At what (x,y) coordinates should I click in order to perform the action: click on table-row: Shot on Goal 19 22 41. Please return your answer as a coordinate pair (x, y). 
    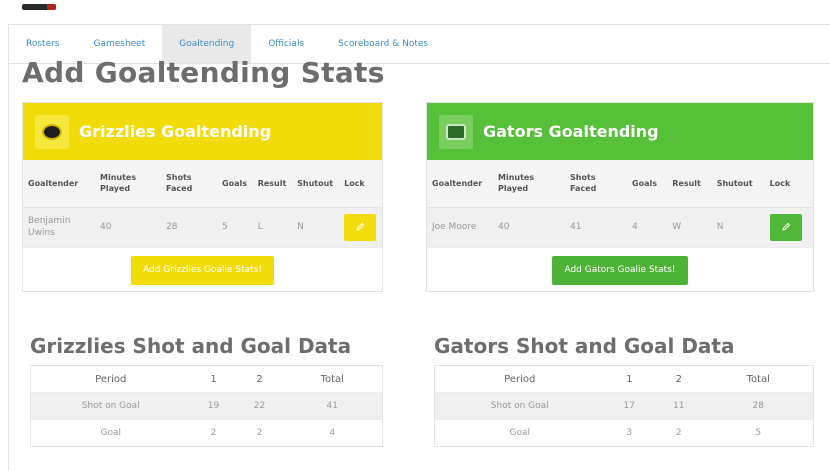
    Looking at the image, I should click on (206, 406).